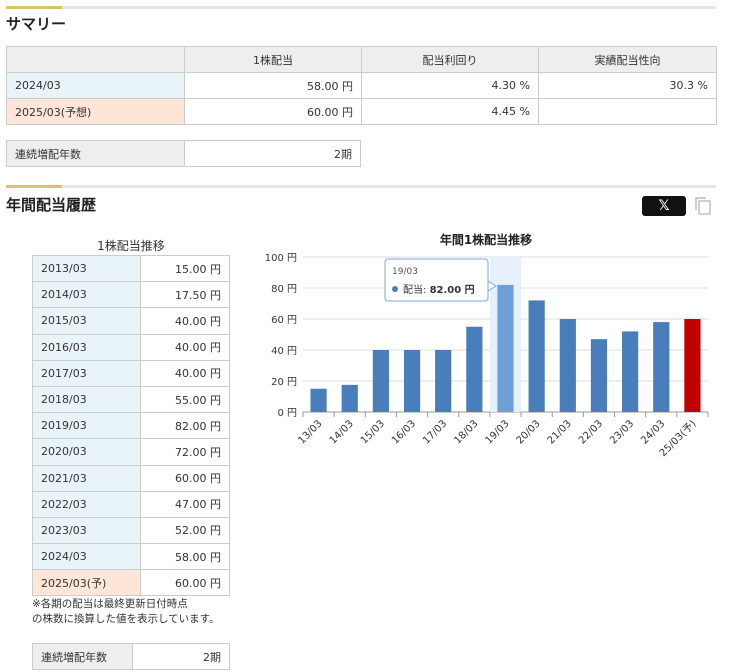  I want to click on history-row: 2013/03 15.00 円, so click(131, 268).